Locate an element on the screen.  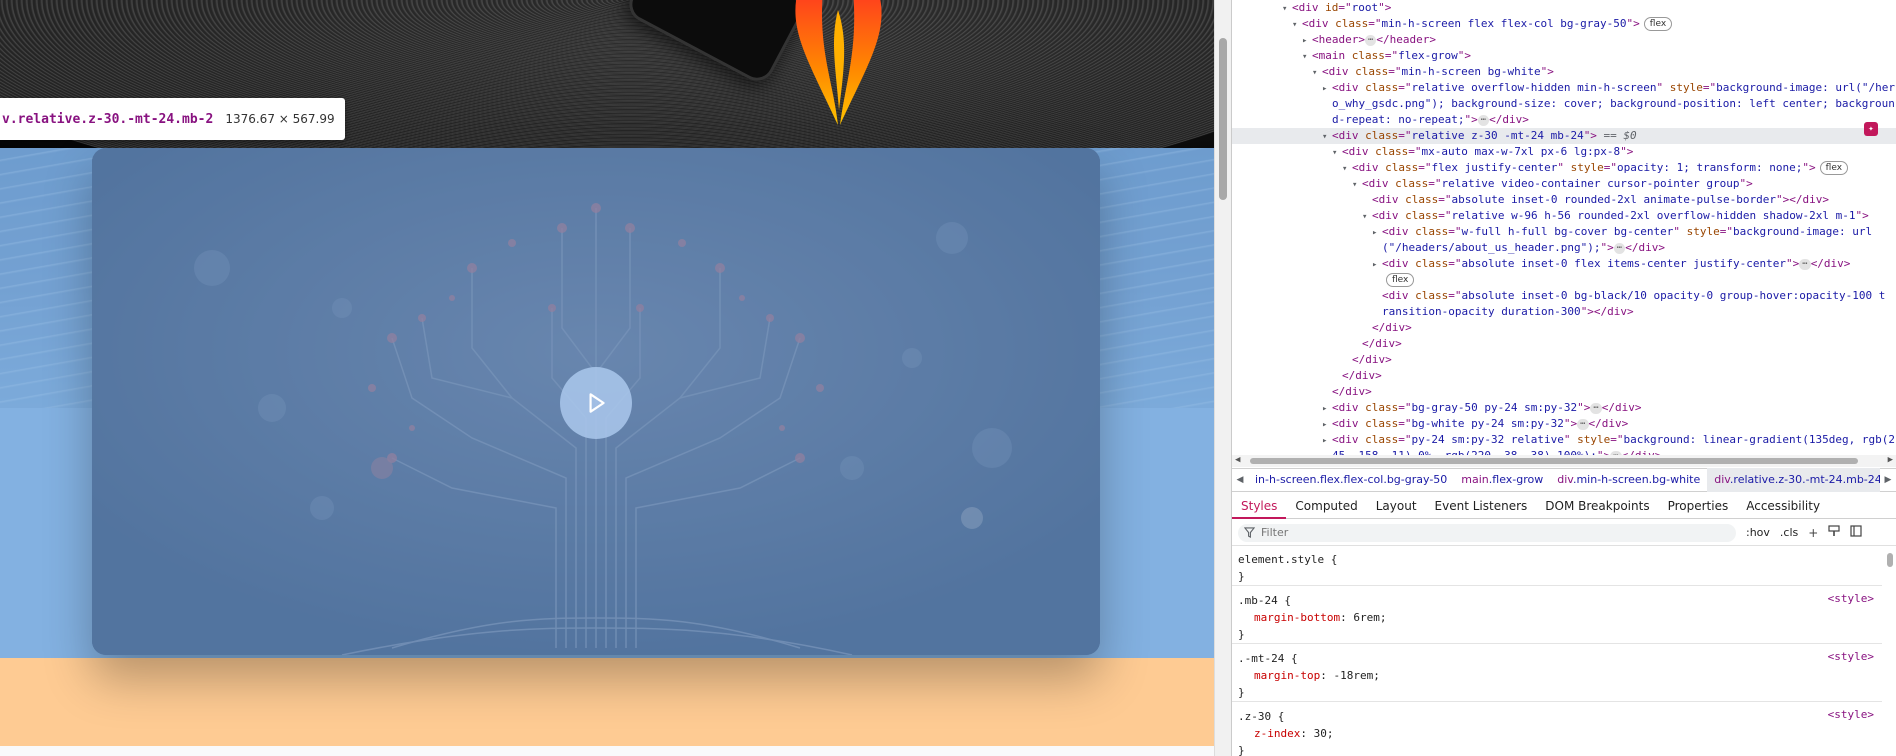
dom-node: ▸ <header> ⋯ </header> is located at coordinates (1564, 40).